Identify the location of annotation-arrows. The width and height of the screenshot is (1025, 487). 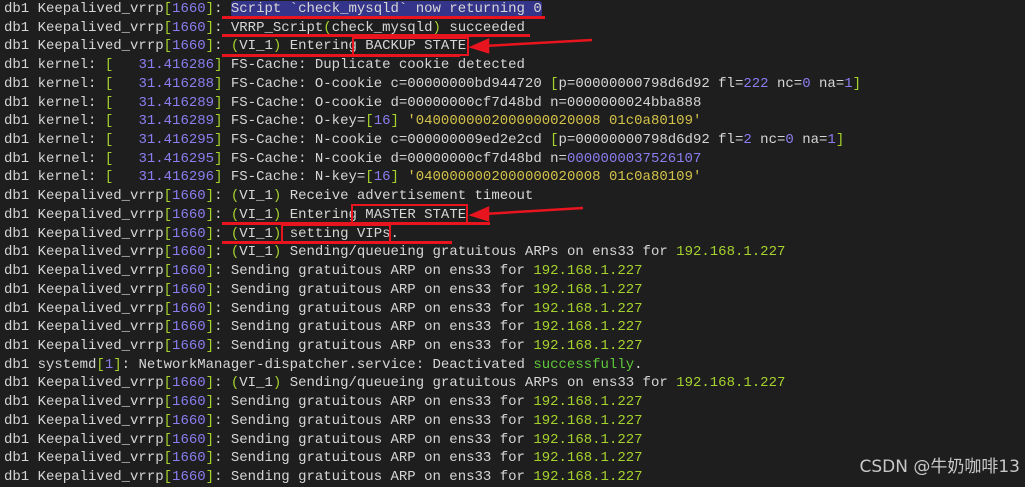
(530, 130).